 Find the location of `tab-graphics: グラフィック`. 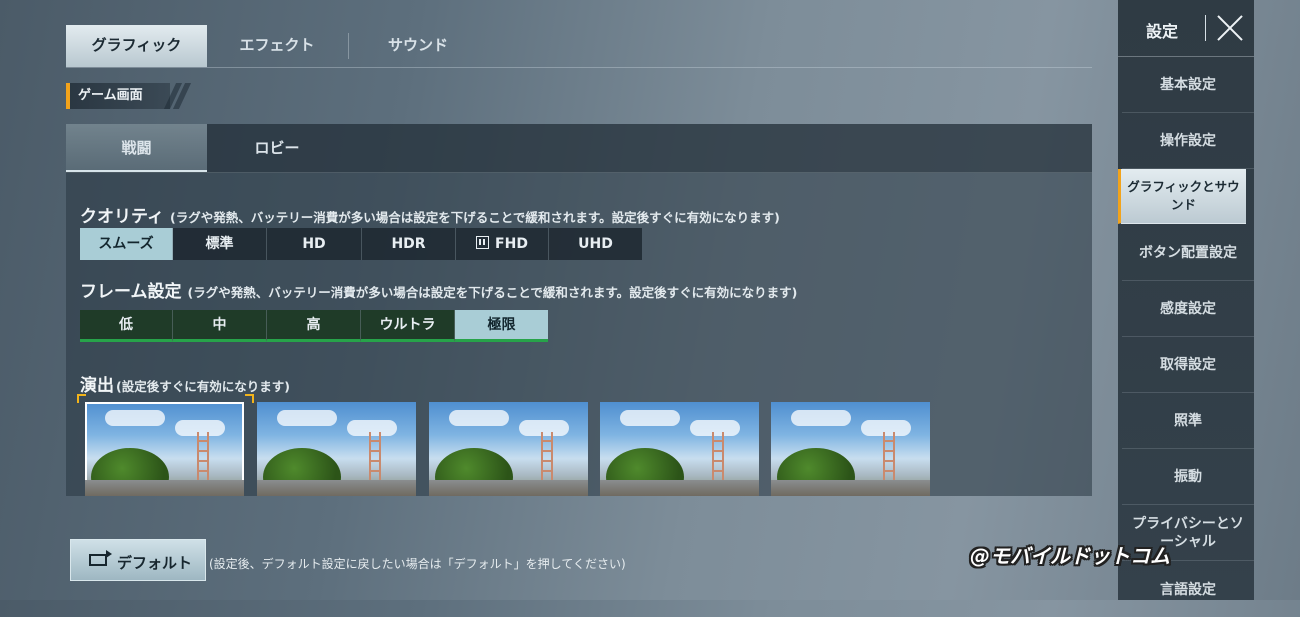

tab-graphics: グラフィック is located at coordinates (136, 46).